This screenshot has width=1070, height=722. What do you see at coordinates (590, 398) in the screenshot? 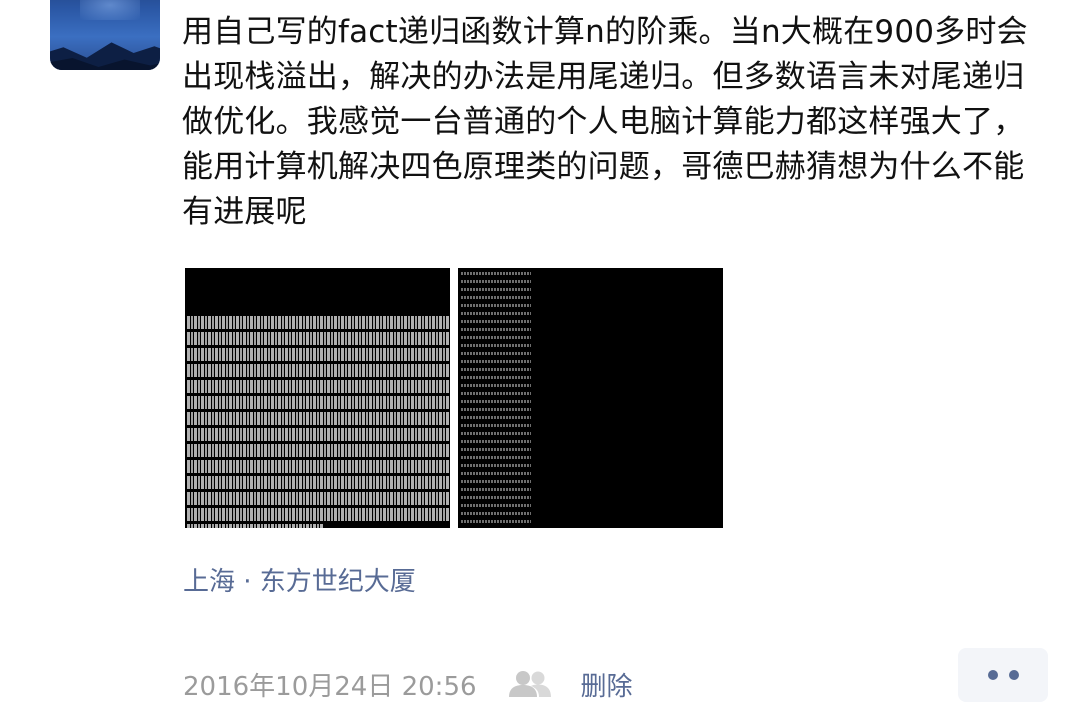
I see `post-image-stack-trace` at bounding box center [590, 398].